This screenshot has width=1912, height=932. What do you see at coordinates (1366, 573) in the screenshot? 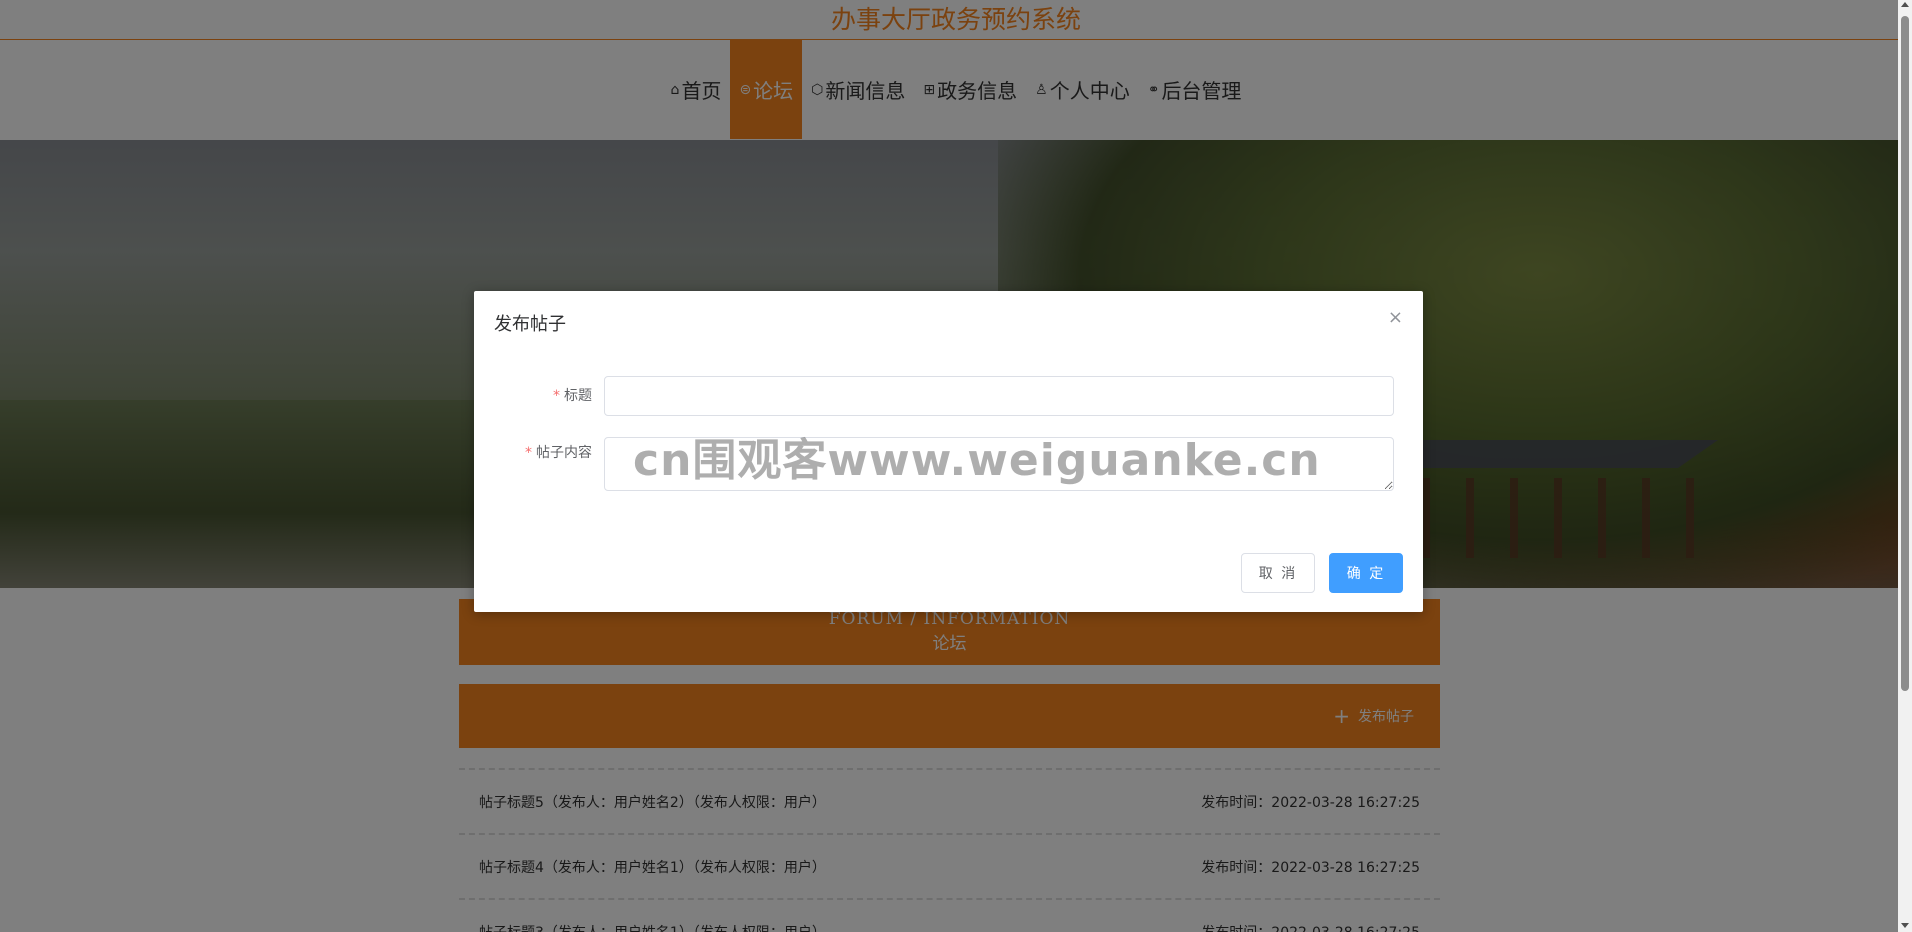
I see `confirm-button: 确 定` at bounding box center [1366, 573].